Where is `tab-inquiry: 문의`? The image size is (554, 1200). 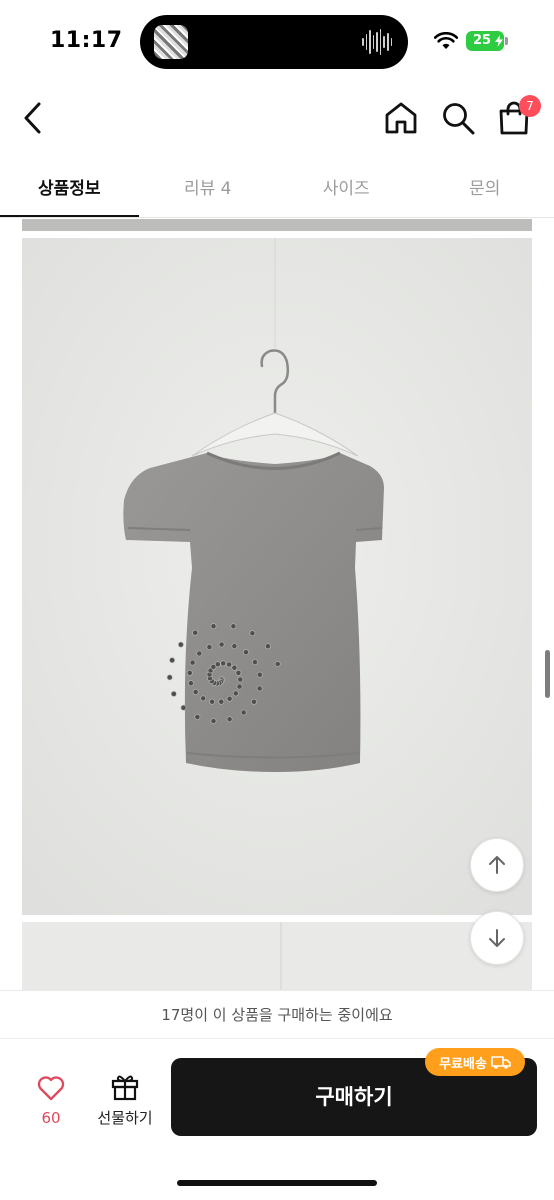
tab-inquiry: 문의 is located at coordinates (485, 189).